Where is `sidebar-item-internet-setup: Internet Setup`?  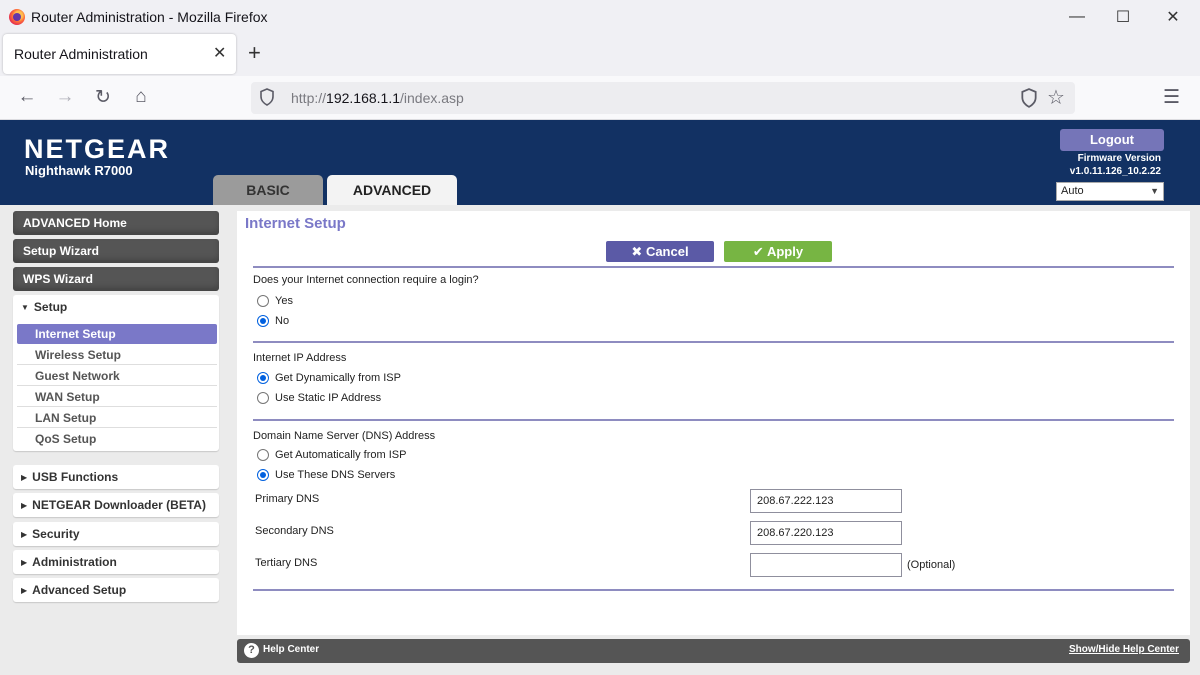
sidebar-item-internet-setup: Internet Setup is located at coordinates (117, 334).